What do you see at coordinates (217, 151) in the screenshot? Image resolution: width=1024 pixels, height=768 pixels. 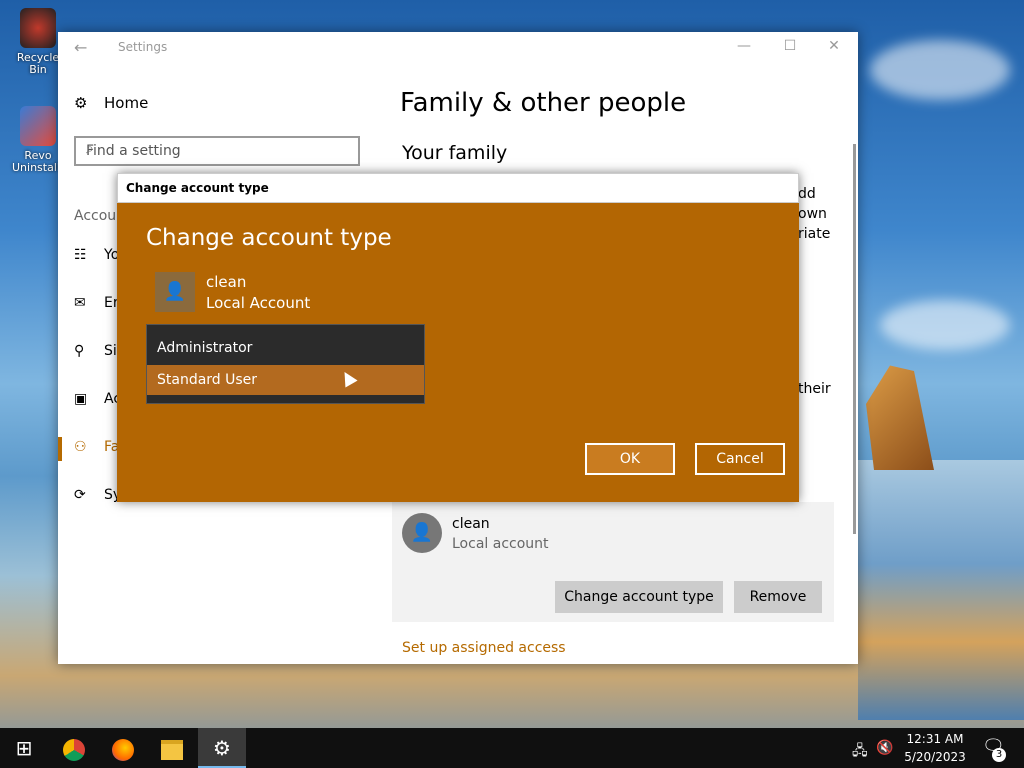 I see `search-input: Find a setting ⌕` at bounding box center [217, 151].